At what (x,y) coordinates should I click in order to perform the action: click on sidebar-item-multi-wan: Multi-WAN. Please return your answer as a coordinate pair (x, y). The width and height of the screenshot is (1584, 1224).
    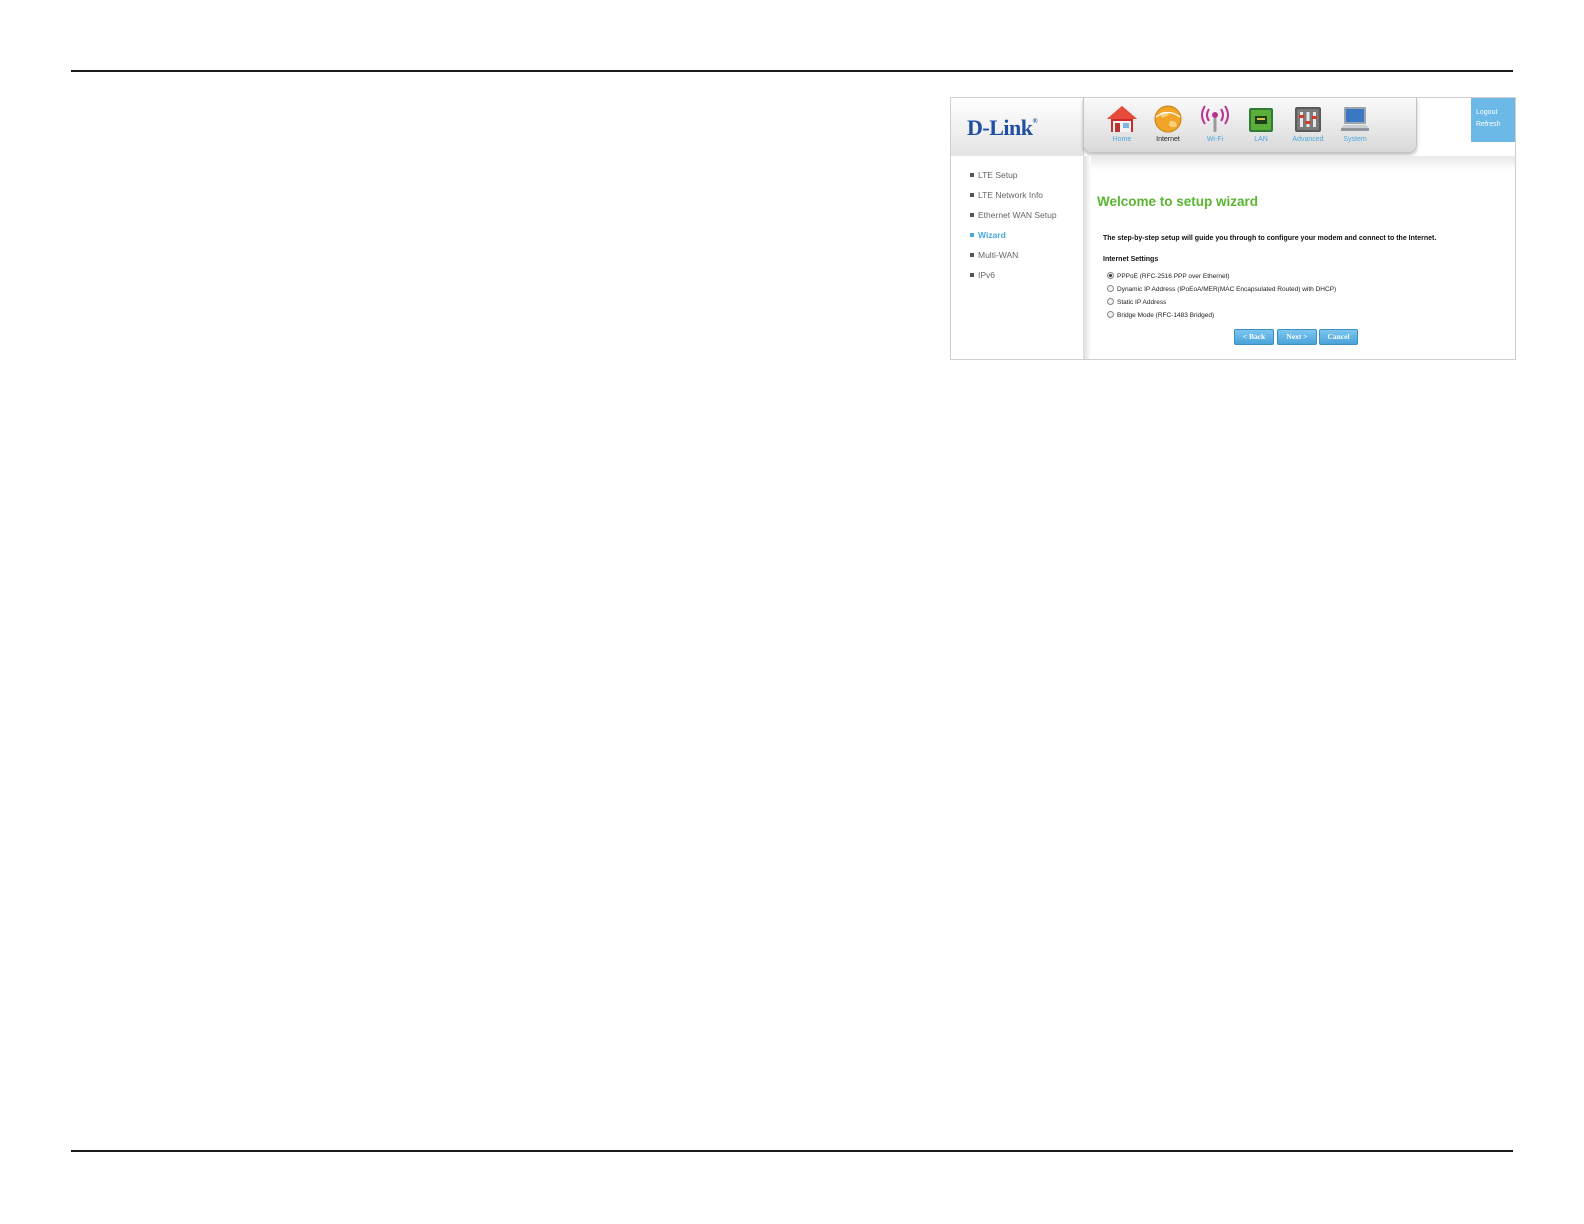
    Looking at the image, I should click on (994, 255).